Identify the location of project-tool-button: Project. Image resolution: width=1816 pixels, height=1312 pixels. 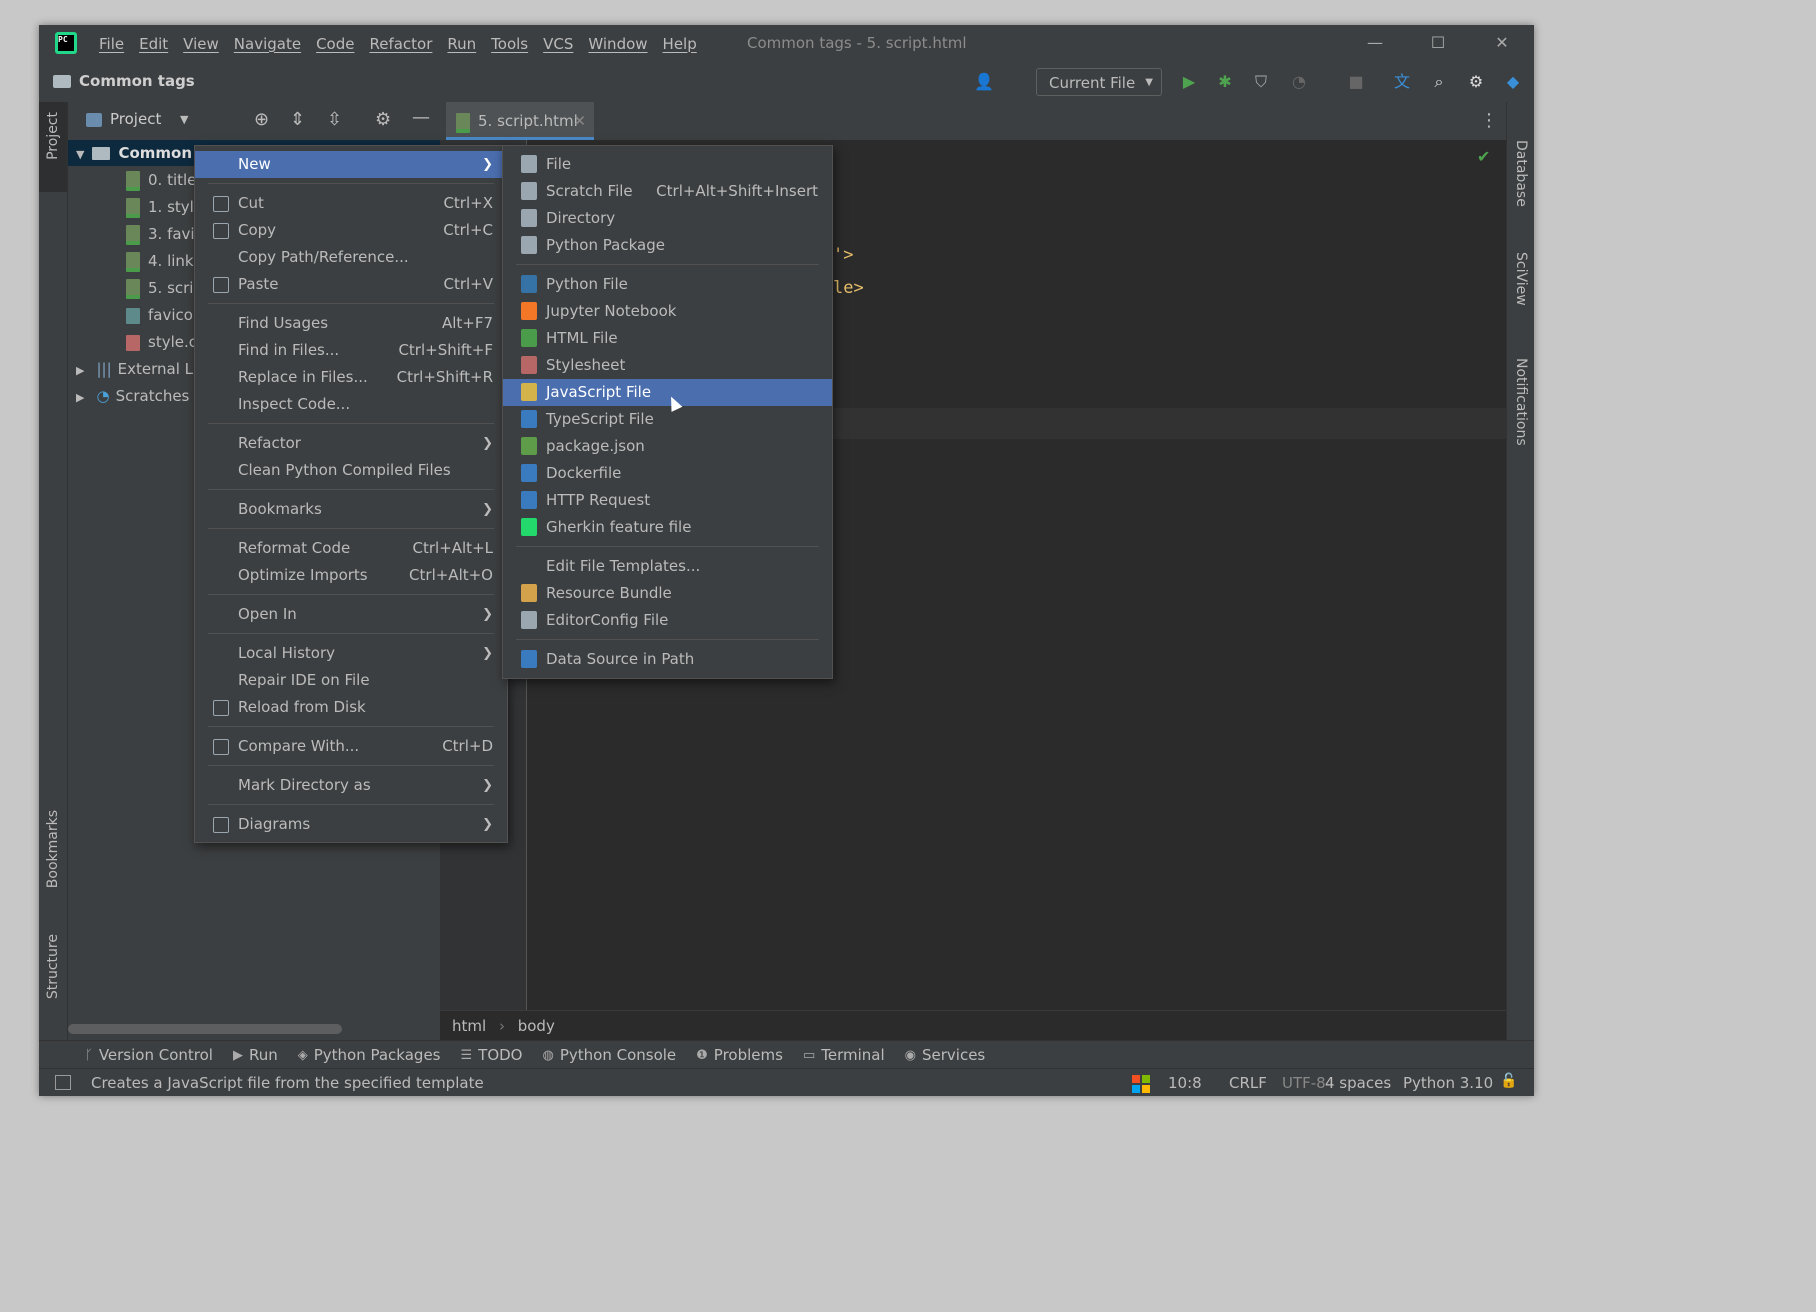
(53, 136).